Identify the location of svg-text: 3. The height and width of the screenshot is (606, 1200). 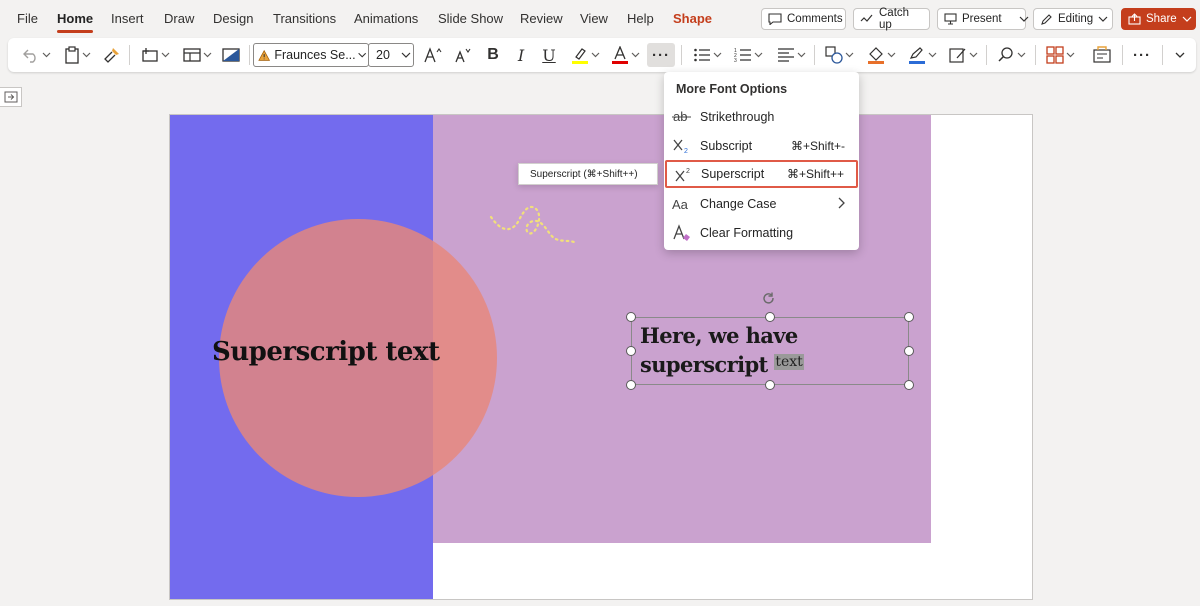
(735, 60).